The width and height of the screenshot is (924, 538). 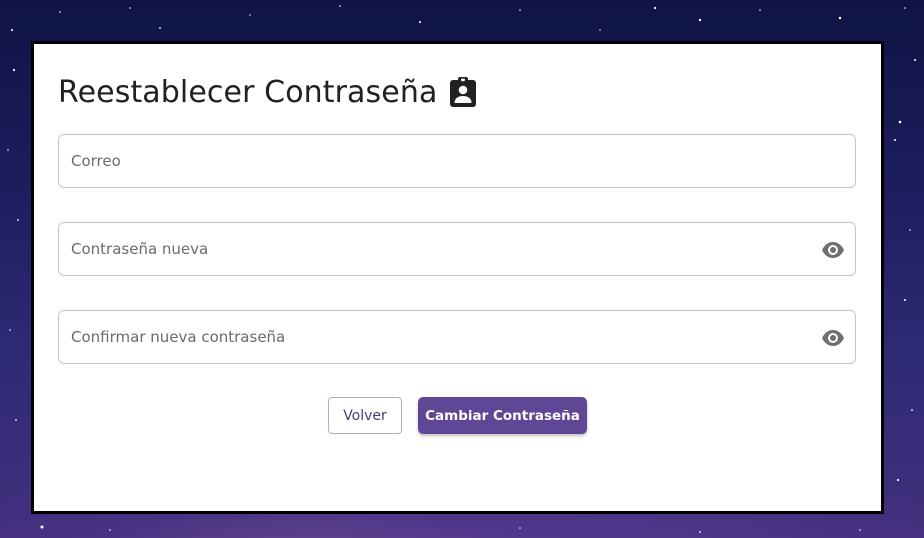 I want to click on email-input, so click(x=441, y=161).